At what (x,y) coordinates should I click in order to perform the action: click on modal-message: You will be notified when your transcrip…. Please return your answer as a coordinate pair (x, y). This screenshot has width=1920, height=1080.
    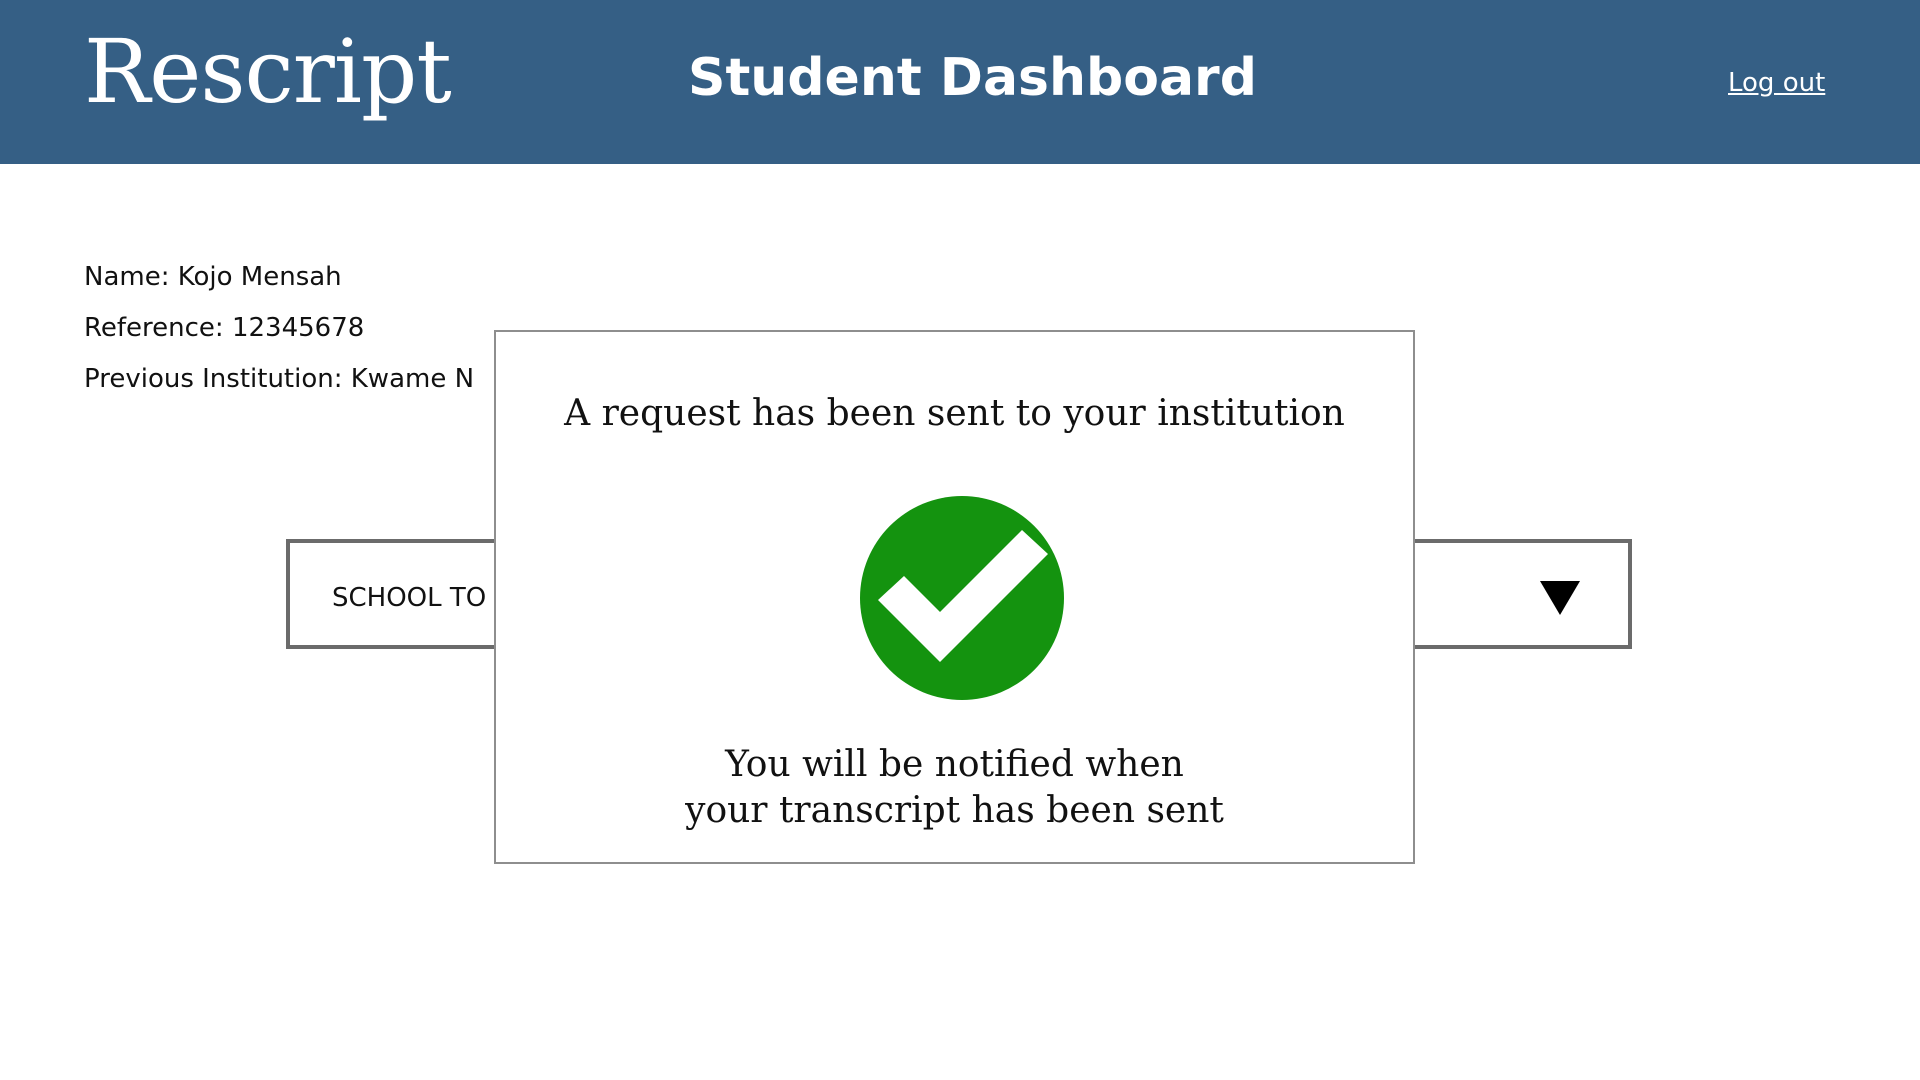
    Looking at the image, I should click on (954, 788).